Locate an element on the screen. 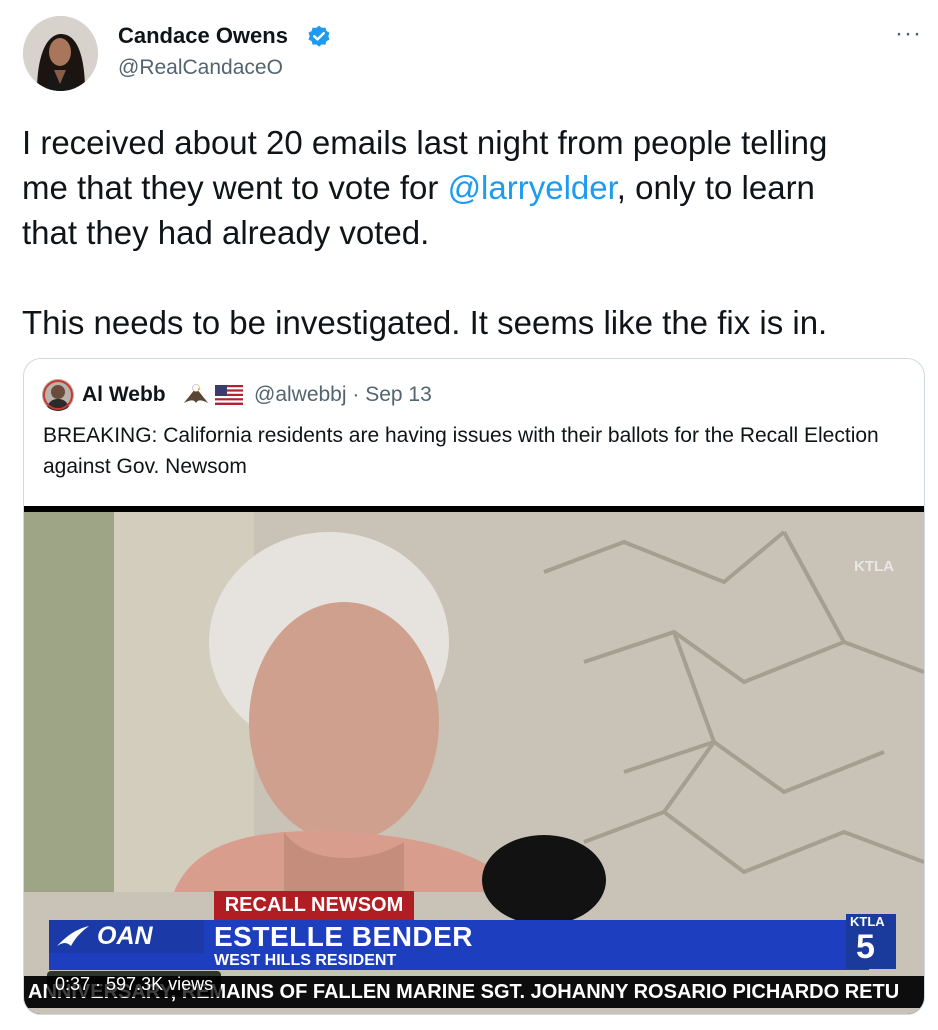 Image resolution: width=938 pixels, height=1030 pixels. author-name: Candace Owens is located at coordinates (203, 36).